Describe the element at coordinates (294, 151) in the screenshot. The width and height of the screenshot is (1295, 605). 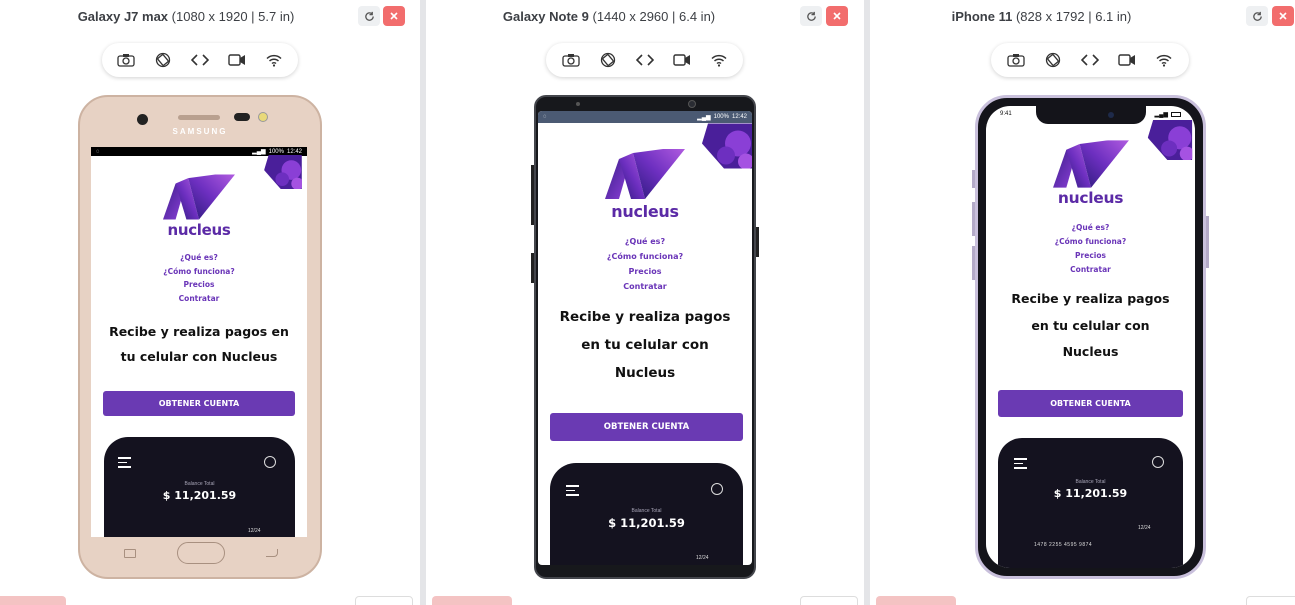
I see `status-time: 12:42` at that location.